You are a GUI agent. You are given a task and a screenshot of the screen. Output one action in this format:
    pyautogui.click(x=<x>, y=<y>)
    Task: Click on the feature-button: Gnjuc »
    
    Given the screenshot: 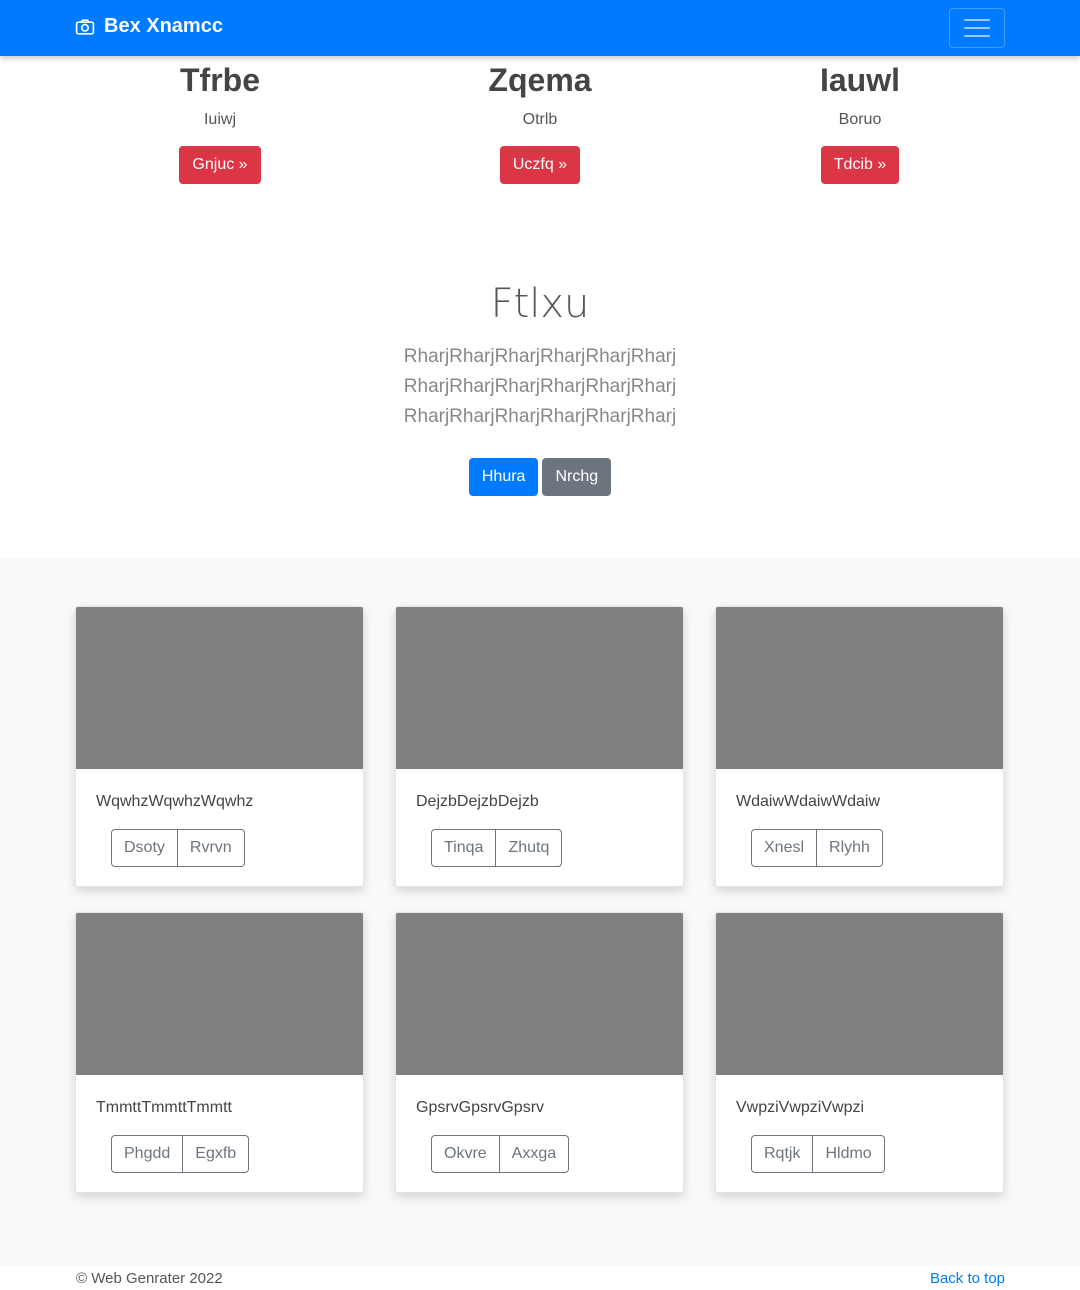 What is the action you would take?
    pyautogui.click(x=220, y=165)
    